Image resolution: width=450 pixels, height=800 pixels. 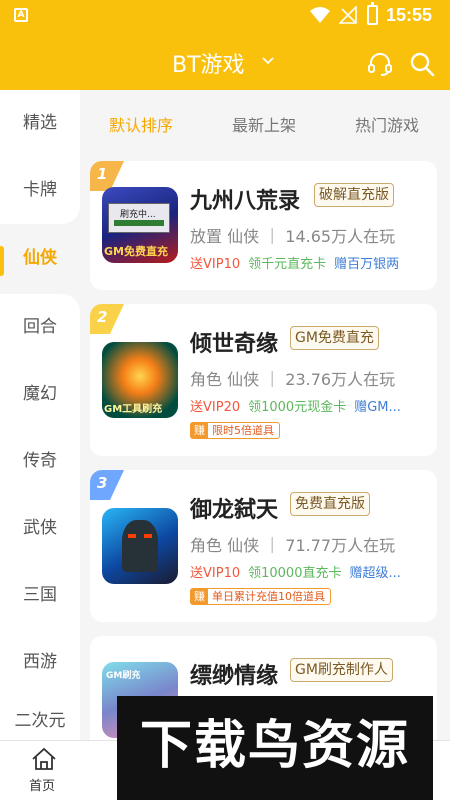 What do you see at coordinates (225, 16) in the screenshot?
I see `status-bar: A 15:55` at bounding box center [225, 16].